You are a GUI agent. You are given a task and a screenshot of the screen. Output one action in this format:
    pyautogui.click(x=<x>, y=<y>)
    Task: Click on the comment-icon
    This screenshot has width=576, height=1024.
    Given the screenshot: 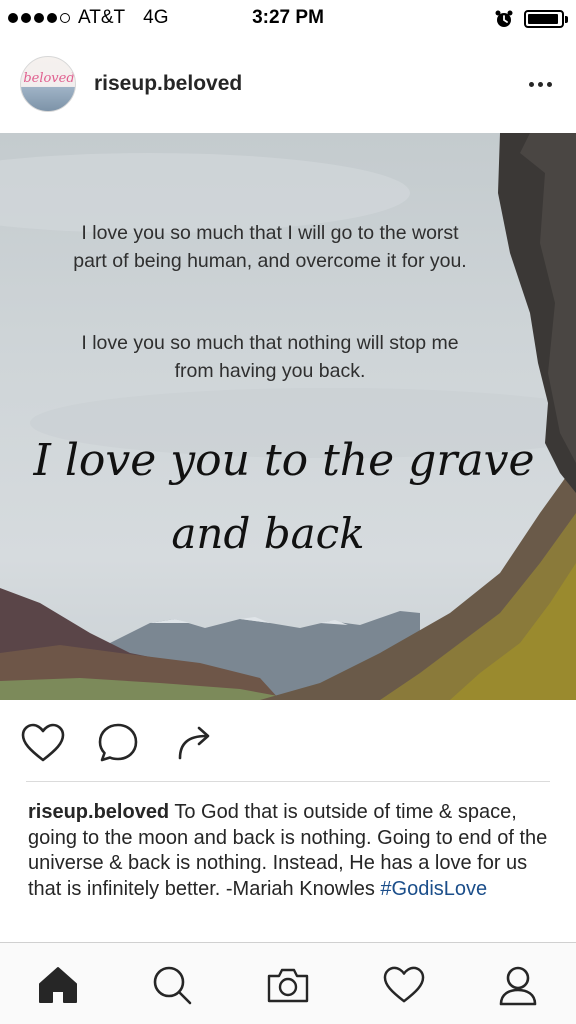 What is the action you would take?
    pyautogui.click(x=119, y=743)
    